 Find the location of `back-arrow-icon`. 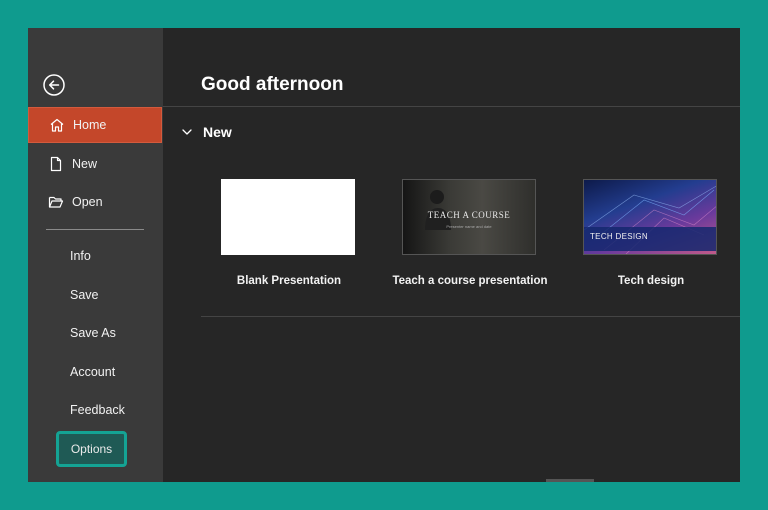

back-arrow-icon is located at coordinates (54, 85).